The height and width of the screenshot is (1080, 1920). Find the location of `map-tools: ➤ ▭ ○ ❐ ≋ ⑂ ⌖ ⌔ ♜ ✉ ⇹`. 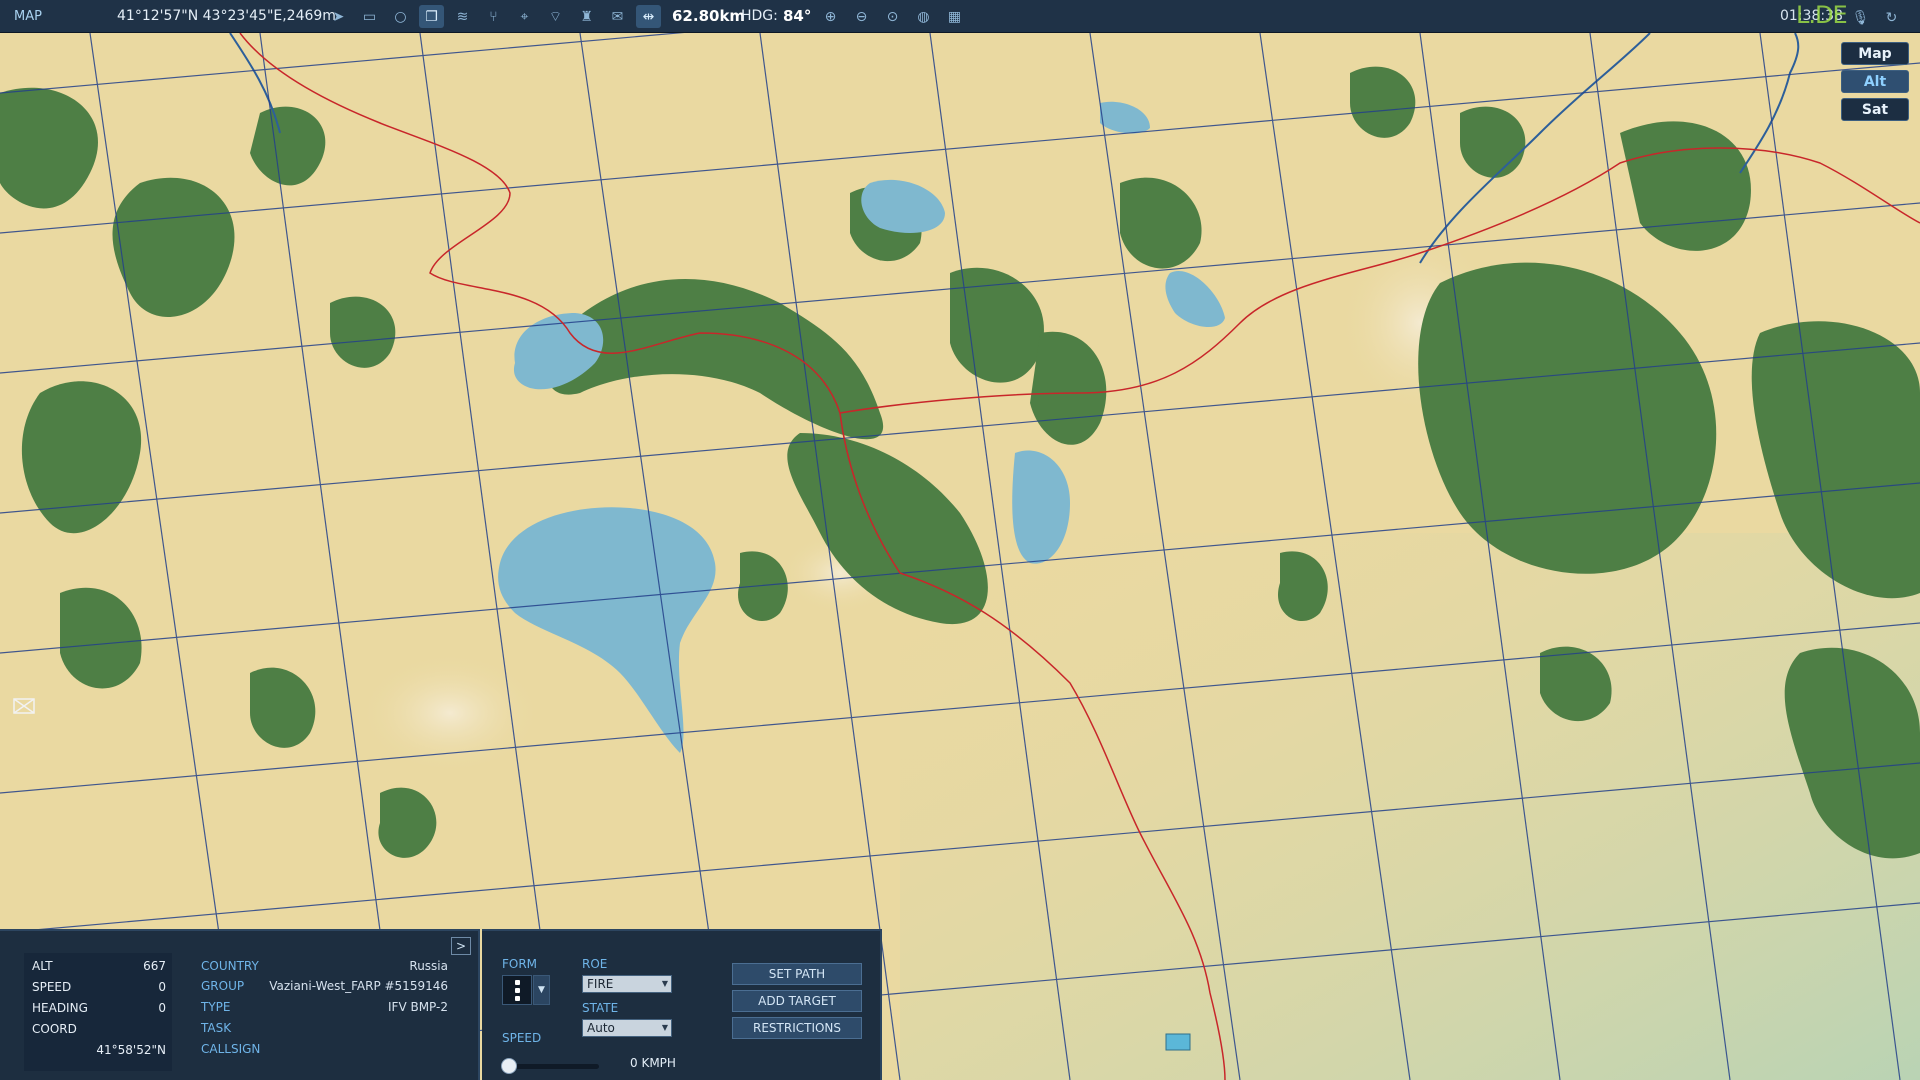

map-tools: ➤ ▭ ○ ❐ ≋ ⑂ ⌖ ⌔ ♜ ✉ ⇹ is located at coordinates (493, 16).